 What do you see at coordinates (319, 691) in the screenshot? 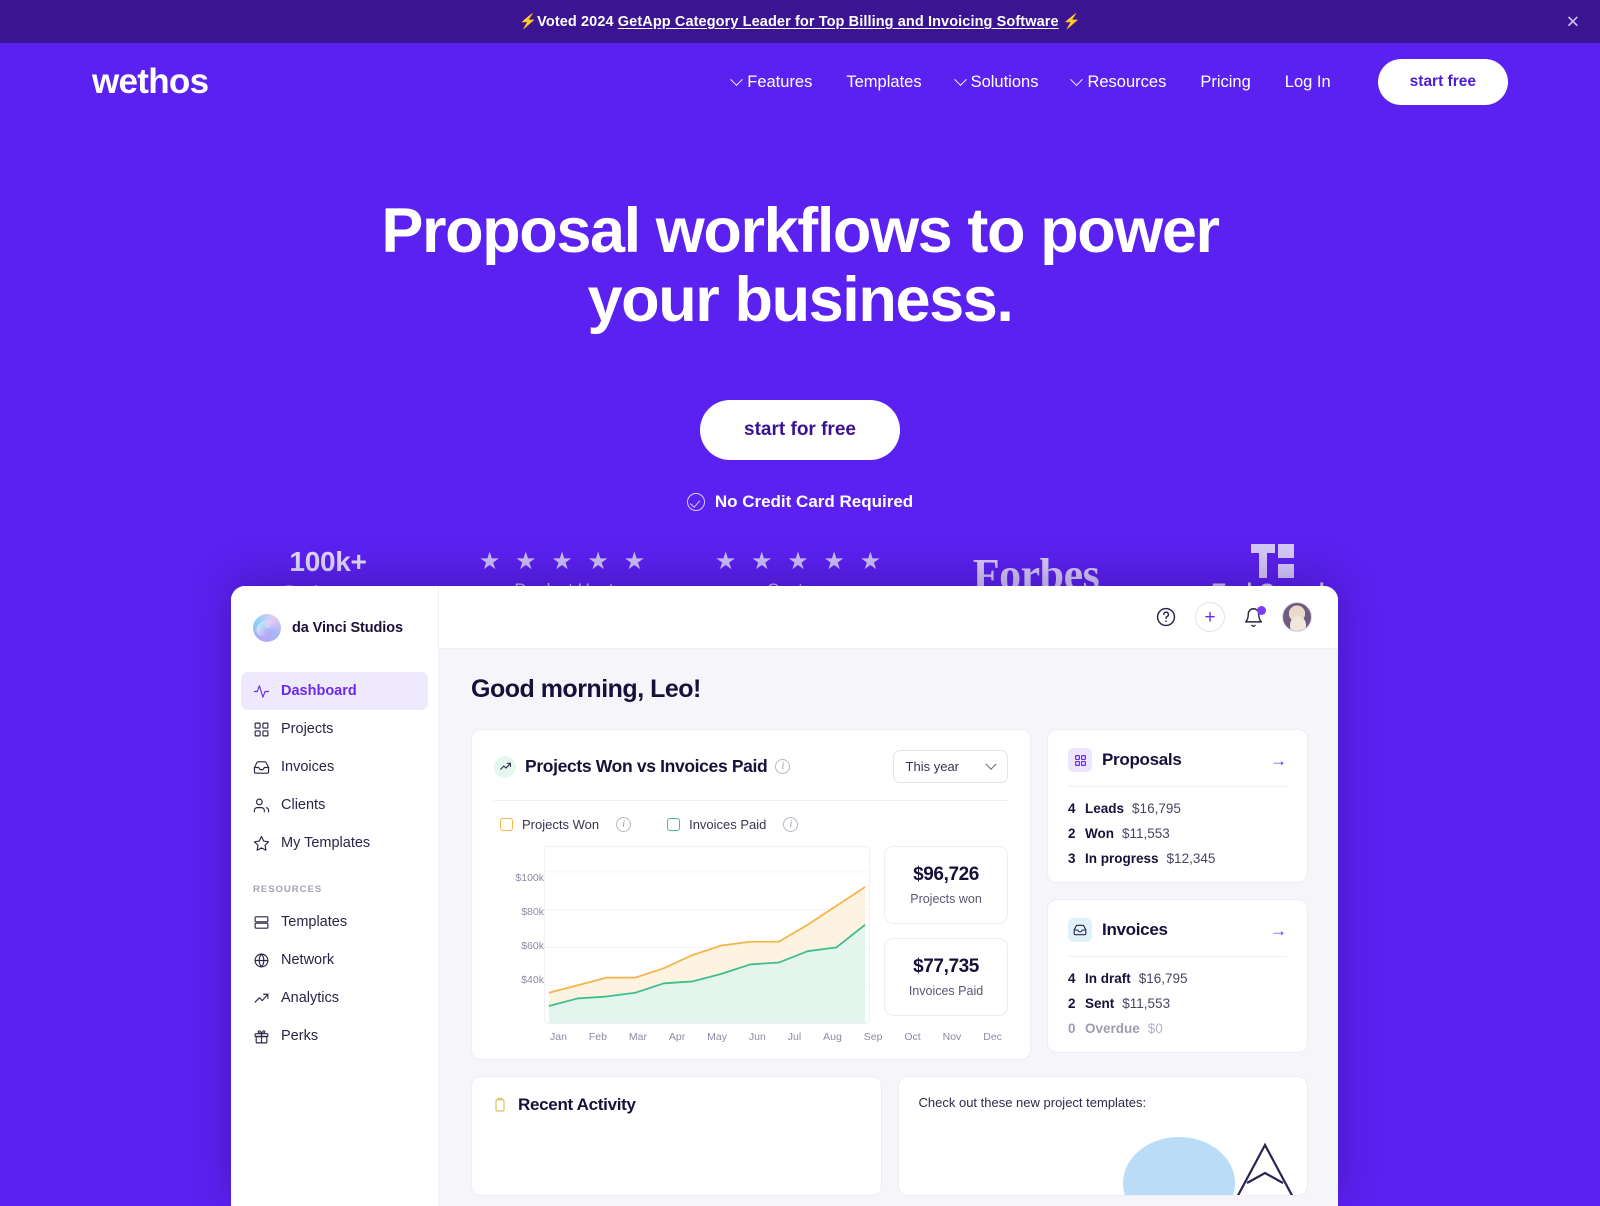
I see `sidebar-item-label: Dashboard` at bounding box center [319, 691].